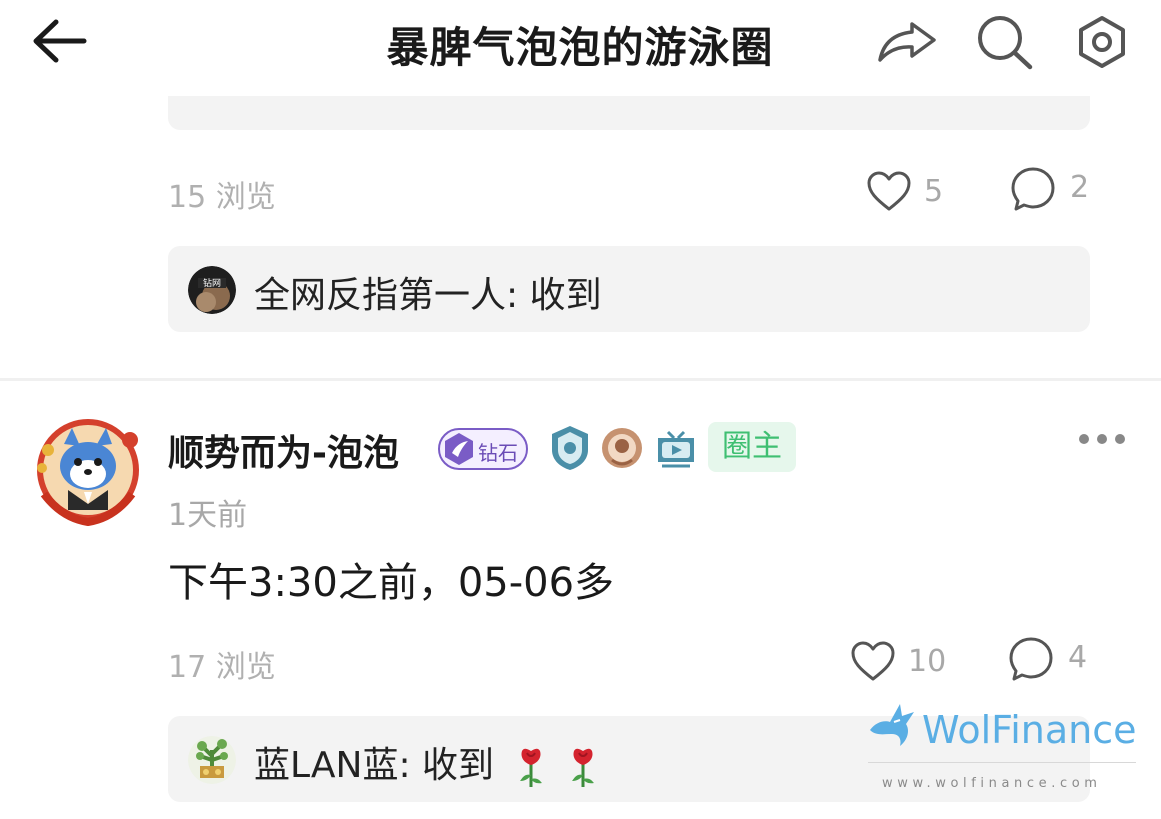 The image size is (1161, 819). I want to click on post-divider, so click(580, 379).